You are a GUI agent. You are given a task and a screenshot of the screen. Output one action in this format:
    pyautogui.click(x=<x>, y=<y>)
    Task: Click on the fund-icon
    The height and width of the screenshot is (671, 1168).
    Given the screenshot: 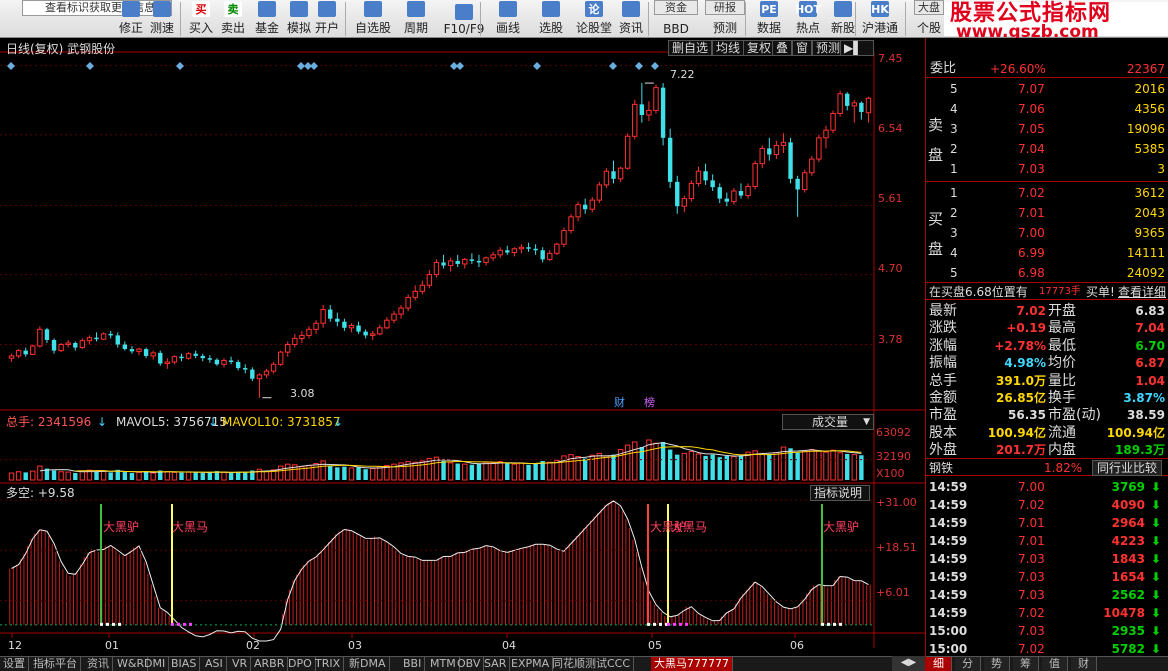 What is the action you would take?
    pyautogui.click(x=267, y=9)
    